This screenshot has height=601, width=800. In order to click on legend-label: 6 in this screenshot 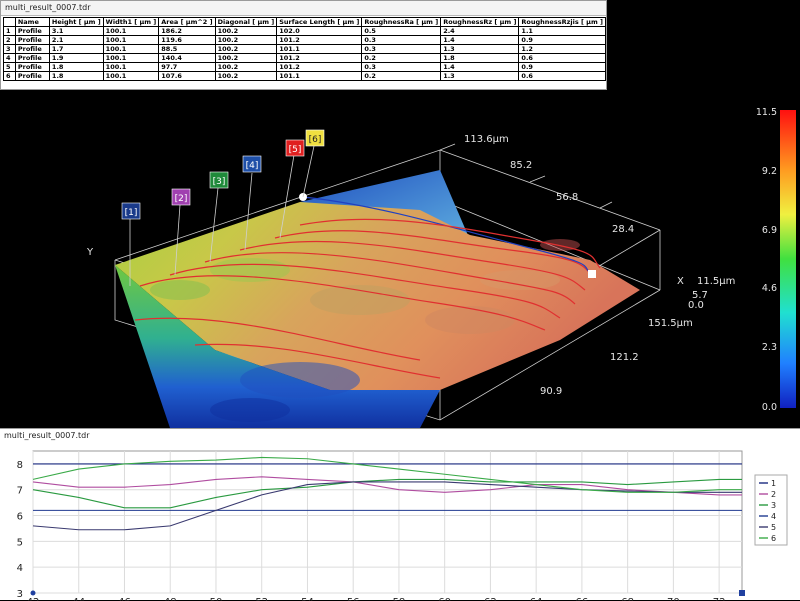, I will do `click(773, 538)`.